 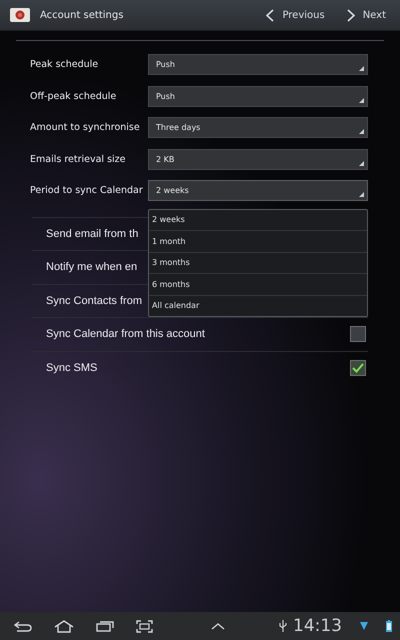 I want to click on app-icon, so click(x=20, y=15).